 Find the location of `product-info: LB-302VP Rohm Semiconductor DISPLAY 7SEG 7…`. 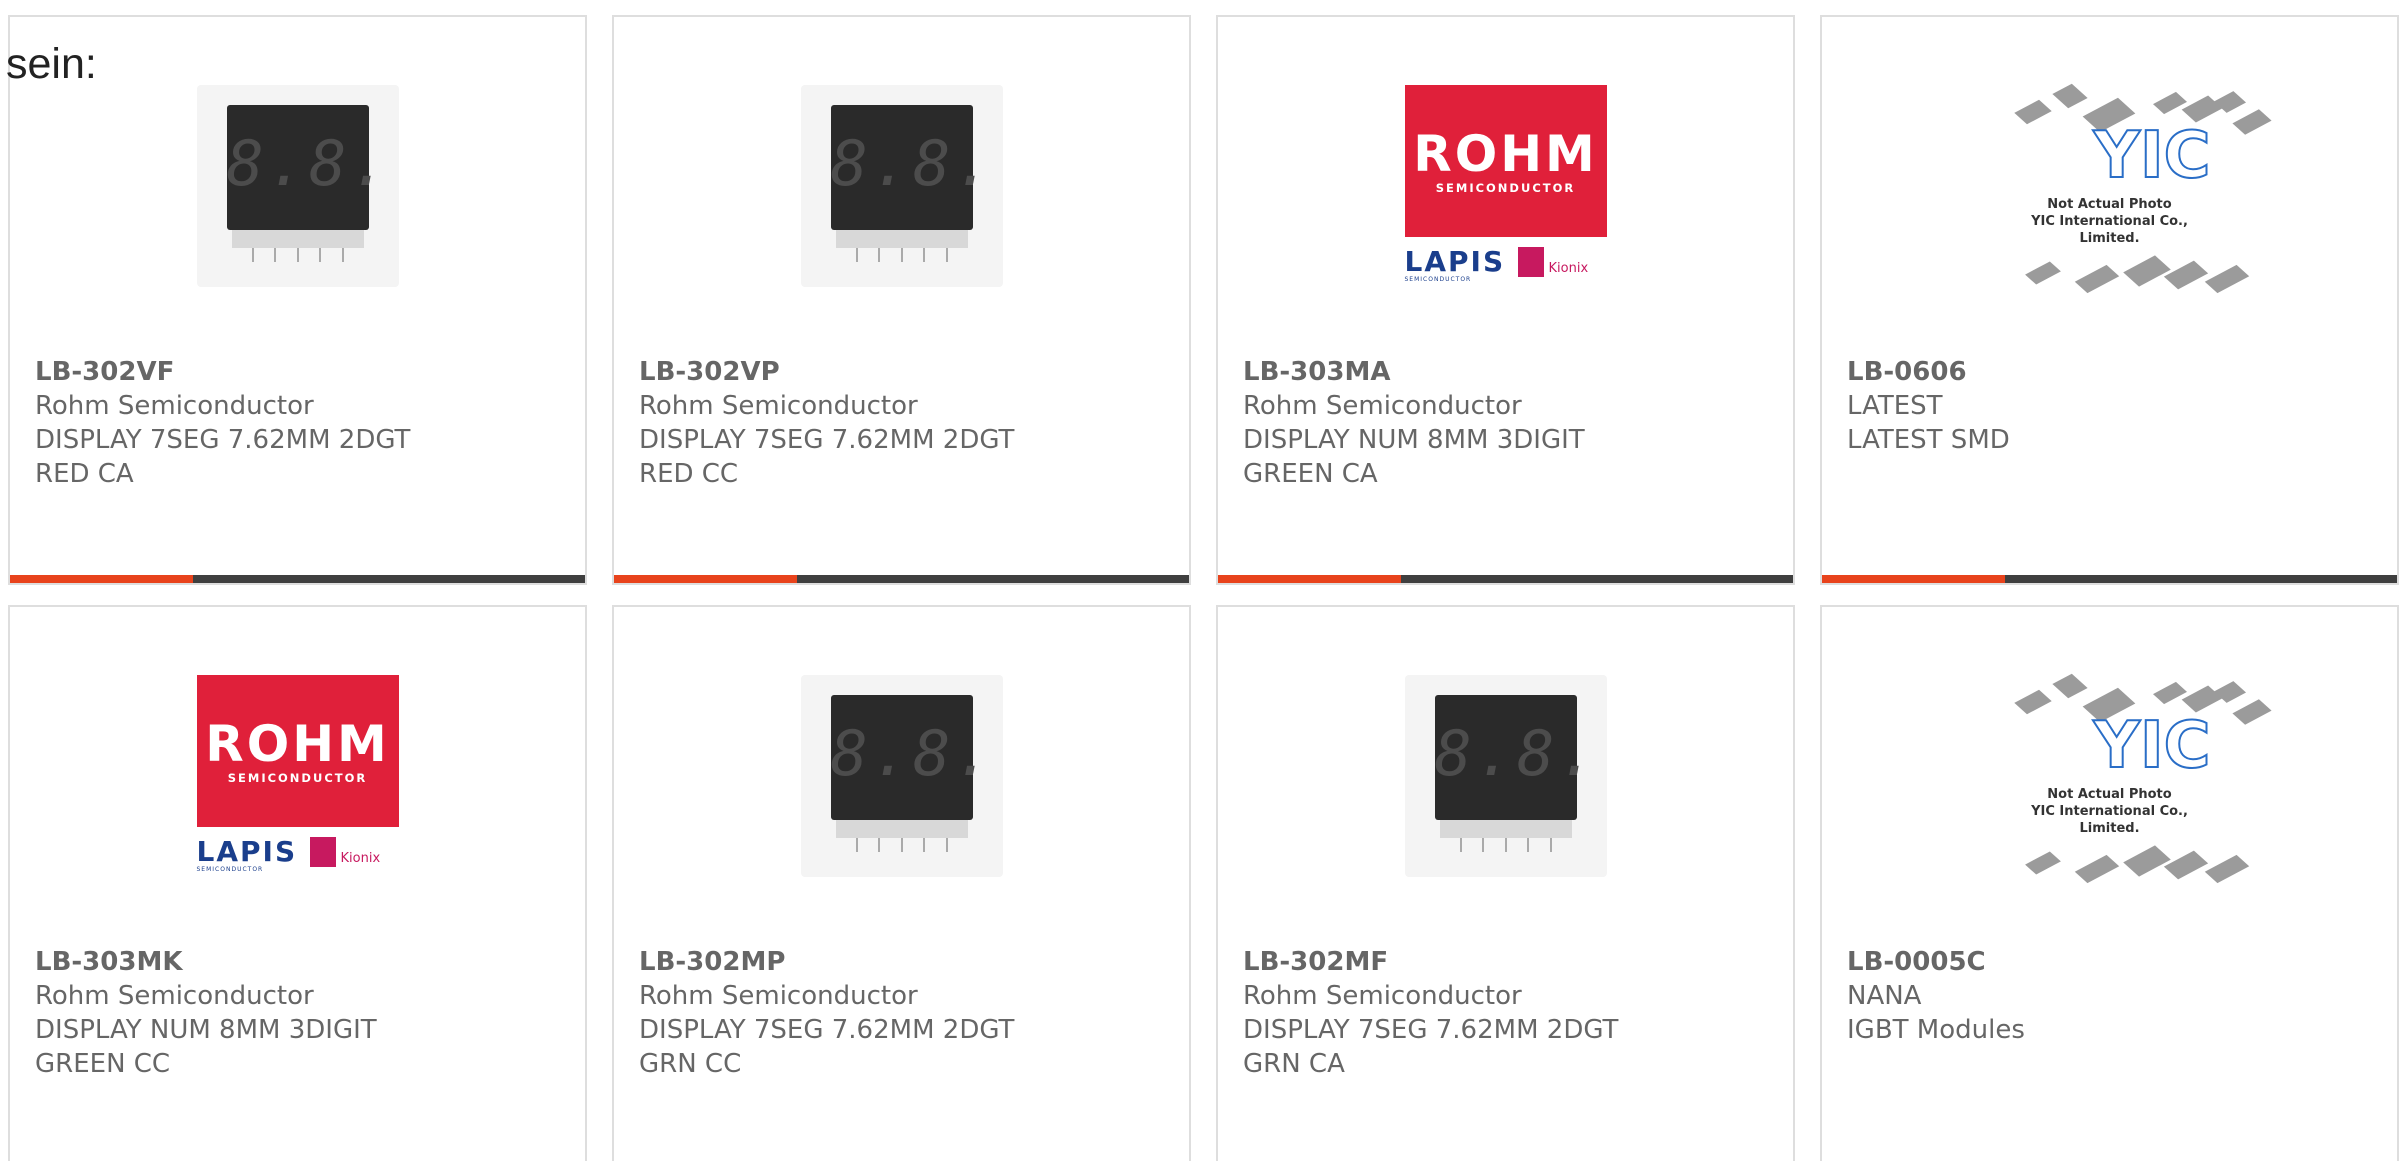

product-info: LB-302VP Rohm Semiconductor DISPLAY 7SEG 7… is located at coordinates (826, 423).